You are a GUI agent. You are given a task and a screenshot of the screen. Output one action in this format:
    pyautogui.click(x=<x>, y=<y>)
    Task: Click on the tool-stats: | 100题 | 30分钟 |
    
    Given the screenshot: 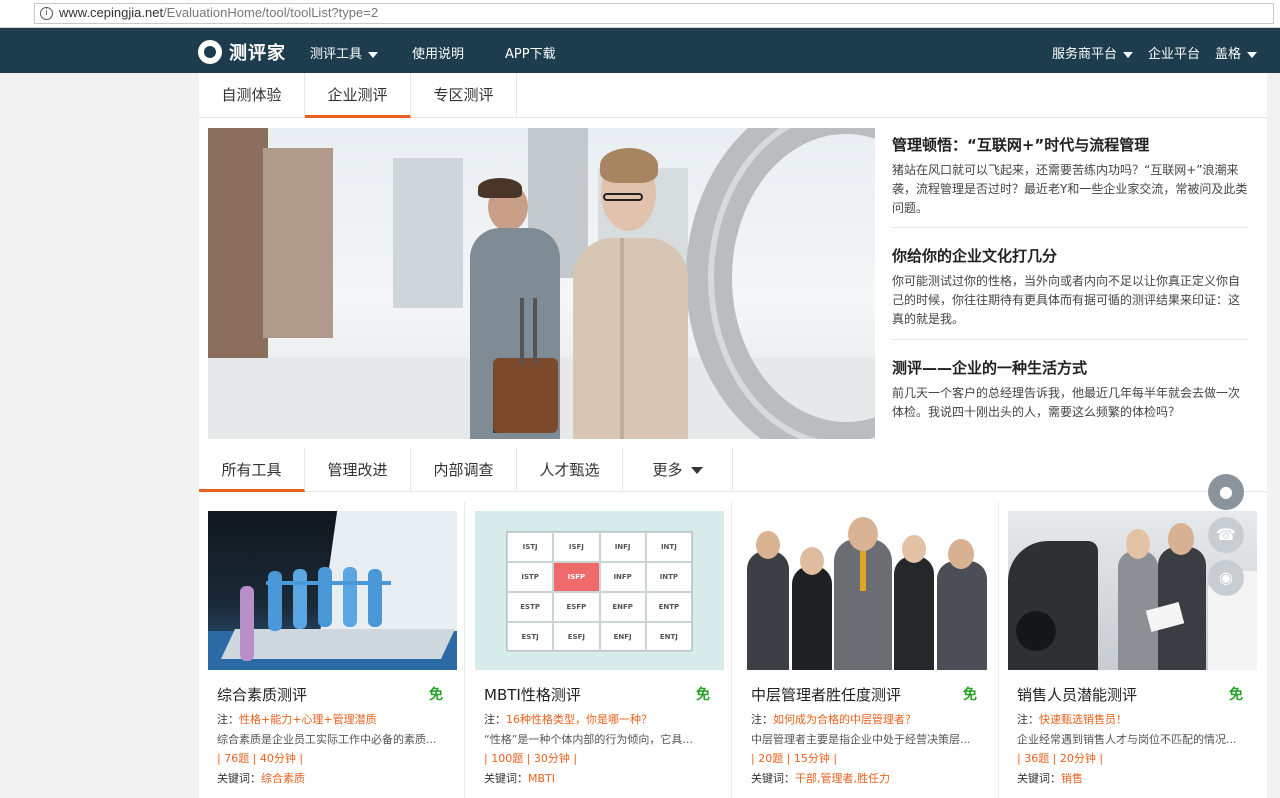 What is the action you would take?
    pyautogui.click(x=531, y=758)
    